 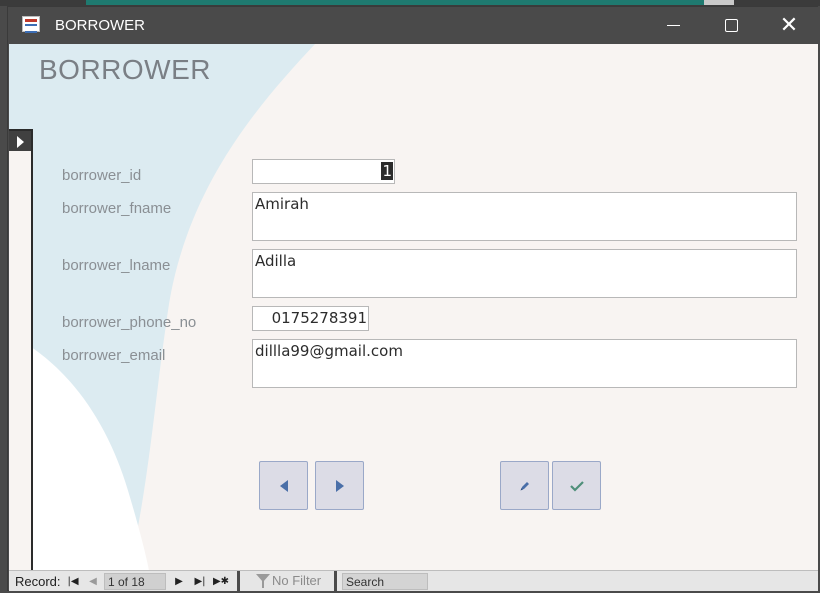 I want to click on minimize-icon, so click(x=673, y=25).